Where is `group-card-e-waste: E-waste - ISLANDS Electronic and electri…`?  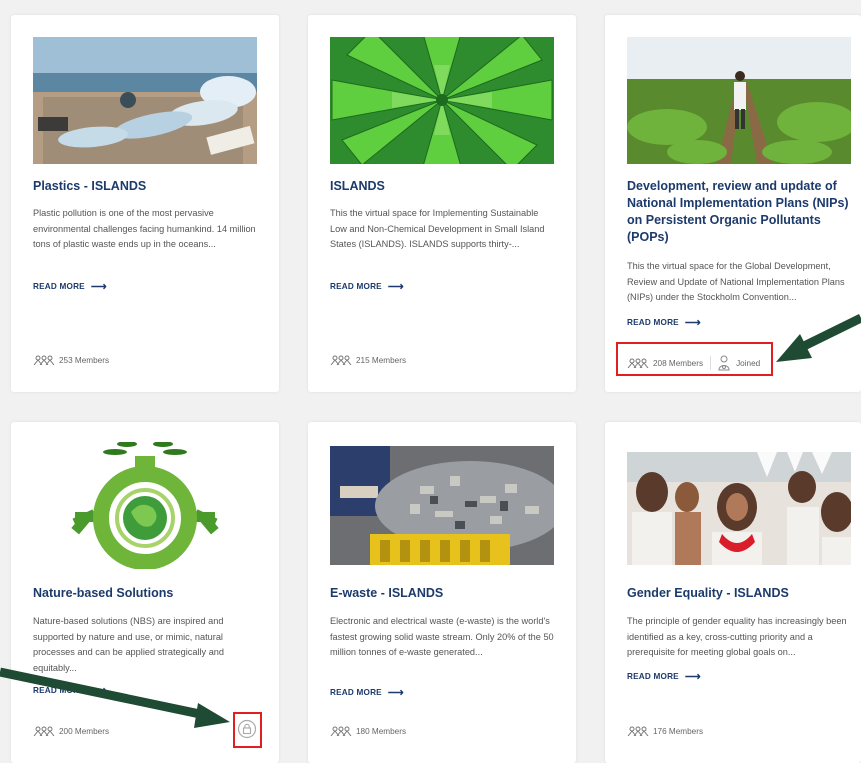 group-card-e-waste: E-waste - ISLANDS Electronic and electri… is located at coordinates (442, 592).